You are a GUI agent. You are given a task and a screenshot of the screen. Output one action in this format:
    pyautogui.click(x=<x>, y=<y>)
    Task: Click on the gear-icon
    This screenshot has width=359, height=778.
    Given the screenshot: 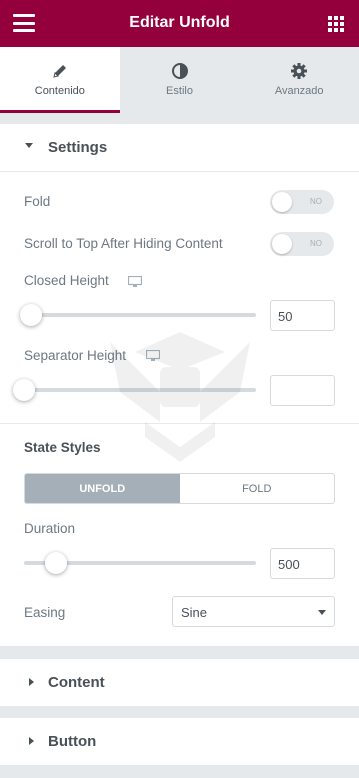 What is the action you would take?
    pyautogui.click(x=299, y=71)
    